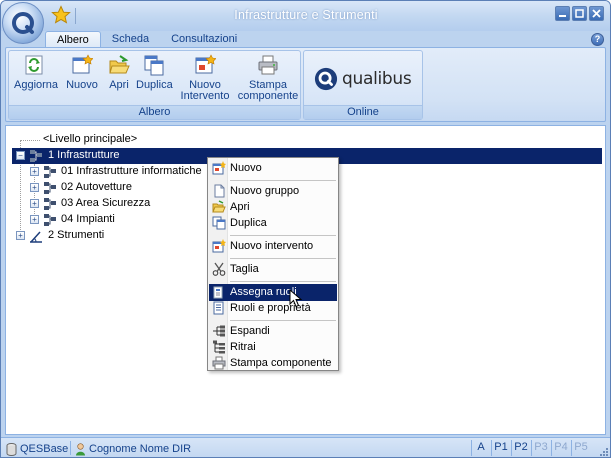 The height and width of the screenshot is (458, 611). What do you see at coordinates (250, 331) in the screenshot?
I see `menu-item-label: Espandi` at bounding box center [250, 331].